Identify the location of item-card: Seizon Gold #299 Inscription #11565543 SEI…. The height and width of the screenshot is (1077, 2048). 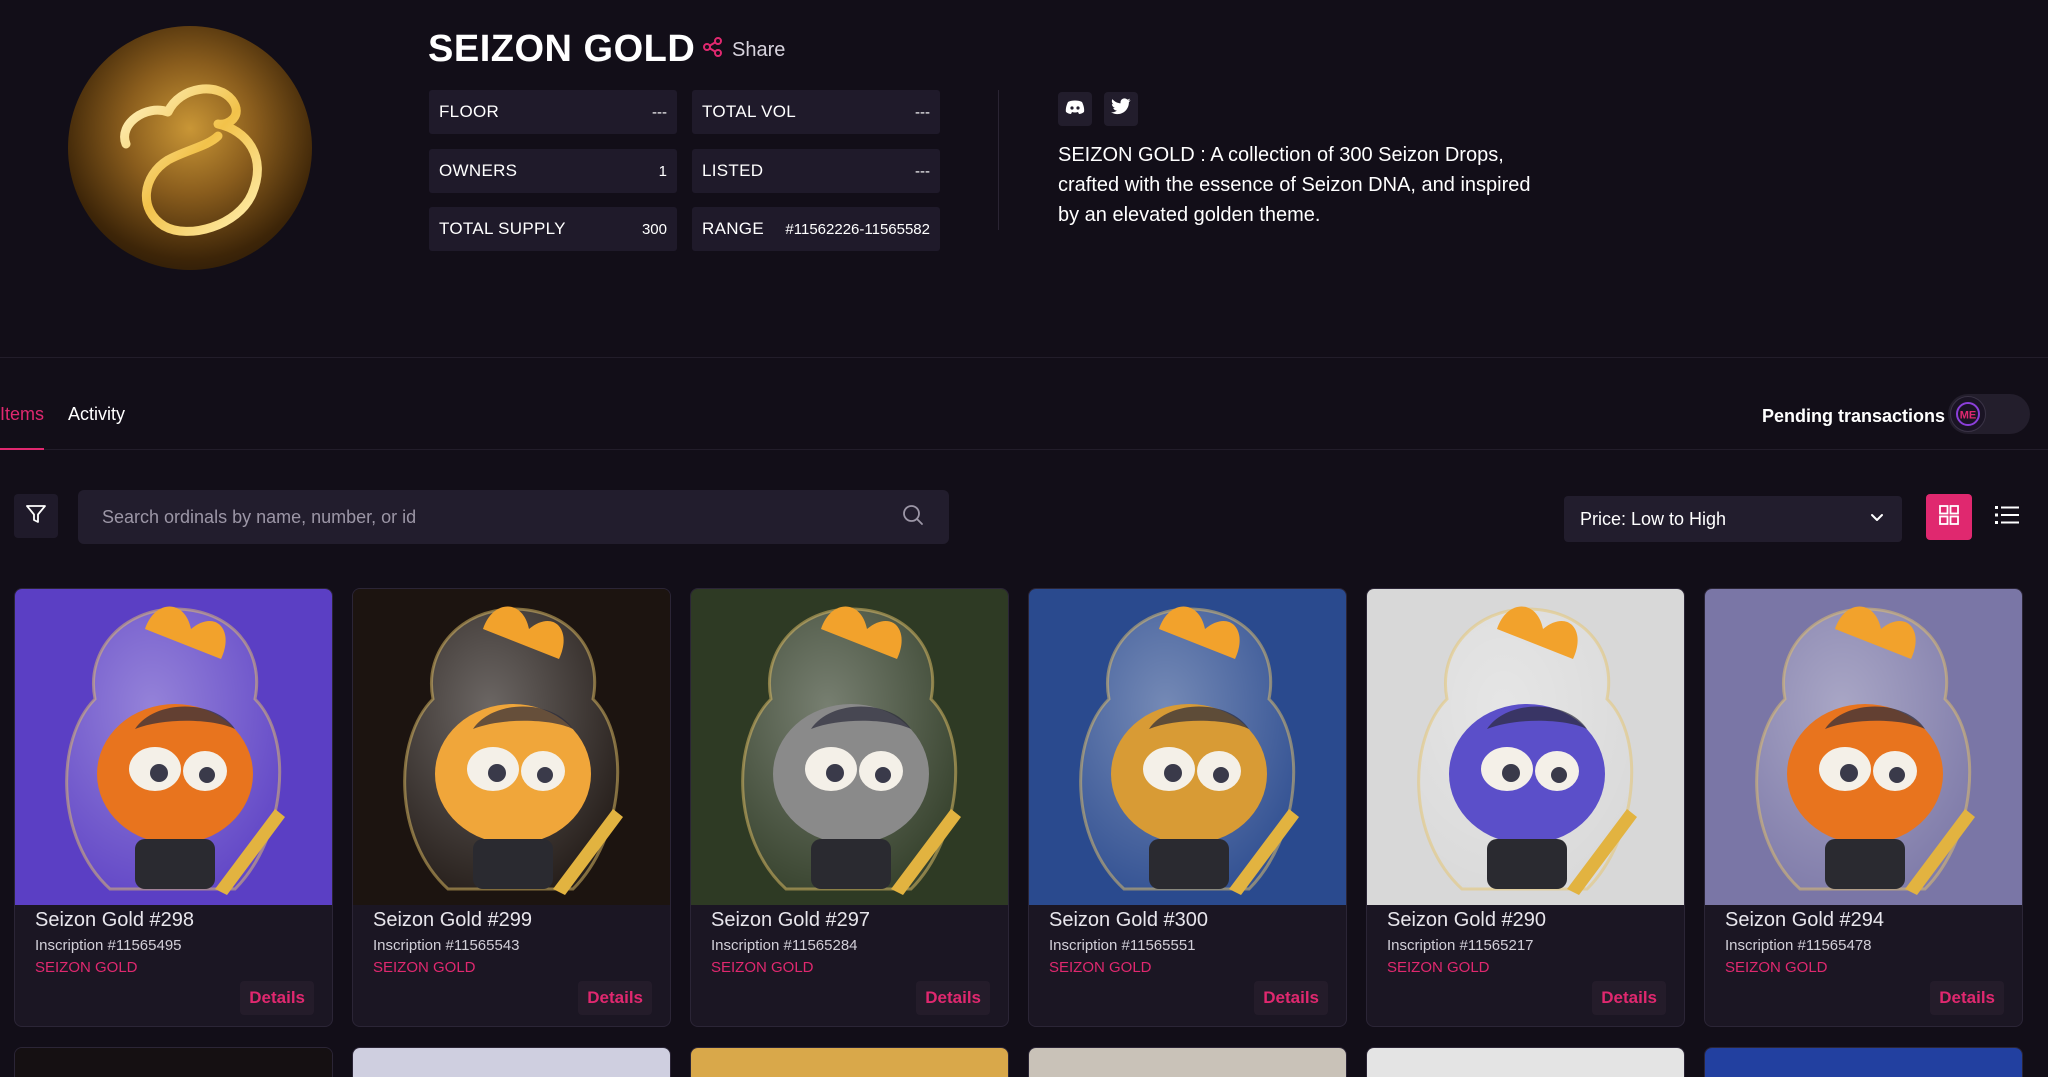
(511, 807).